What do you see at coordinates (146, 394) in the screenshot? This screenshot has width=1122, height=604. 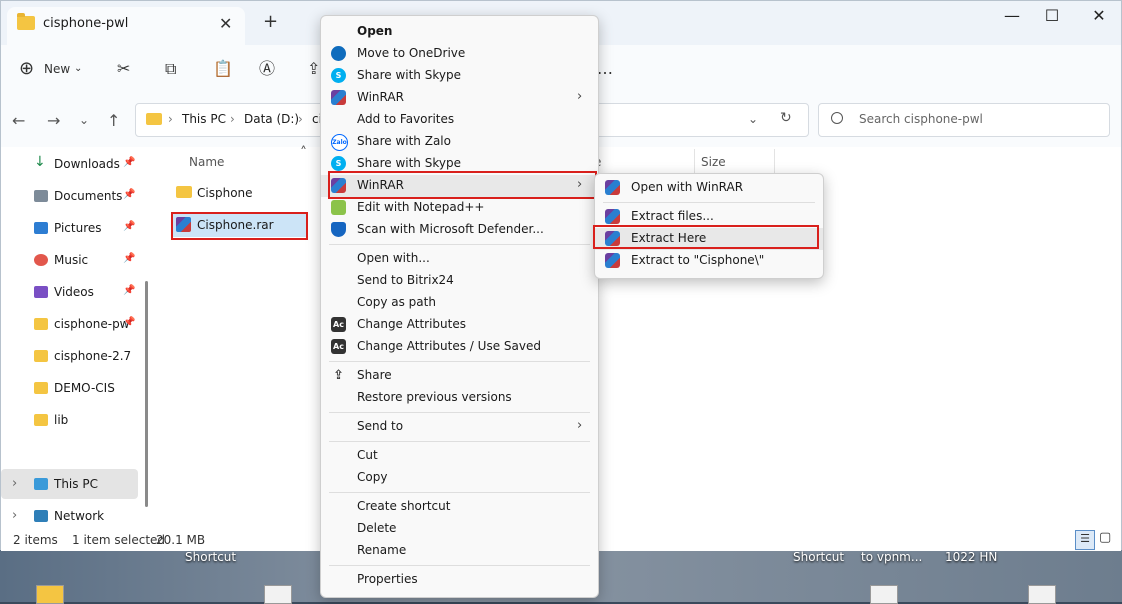 I see `sidebar-scrollbar` at bounding box center [146, 394].